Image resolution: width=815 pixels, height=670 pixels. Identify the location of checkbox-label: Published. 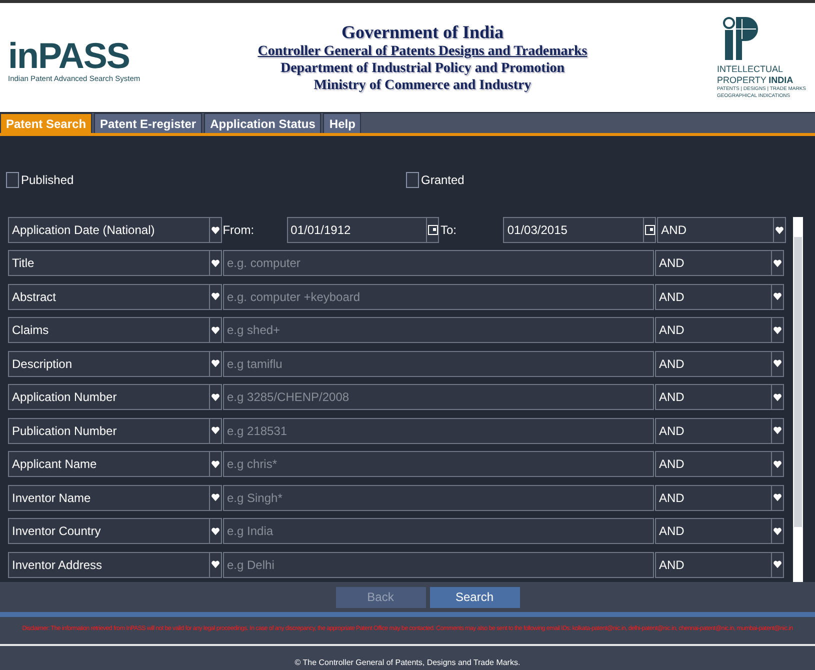
(47, 180).